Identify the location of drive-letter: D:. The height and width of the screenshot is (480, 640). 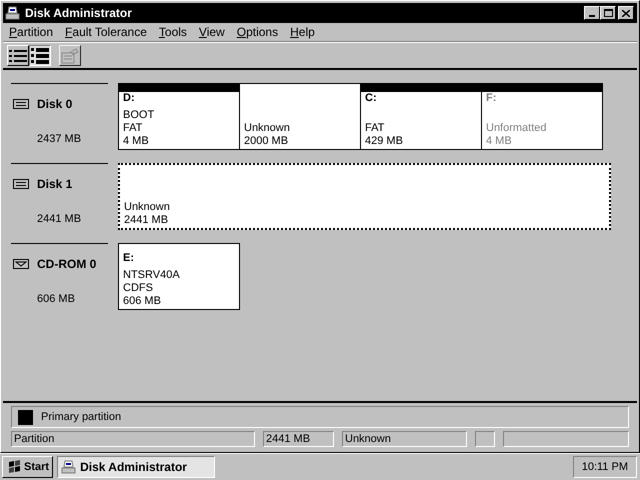
(129, 98).